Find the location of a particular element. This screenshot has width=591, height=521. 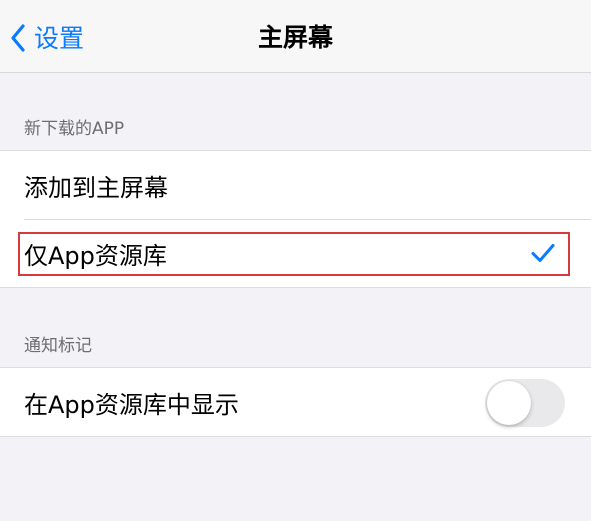

row-divider is located at coordinates (307, 219).